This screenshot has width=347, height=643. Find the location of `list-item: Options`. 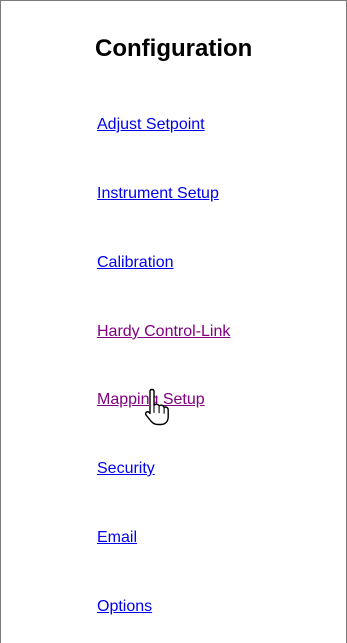

list-item: Options is located at coordinates (124, 607).